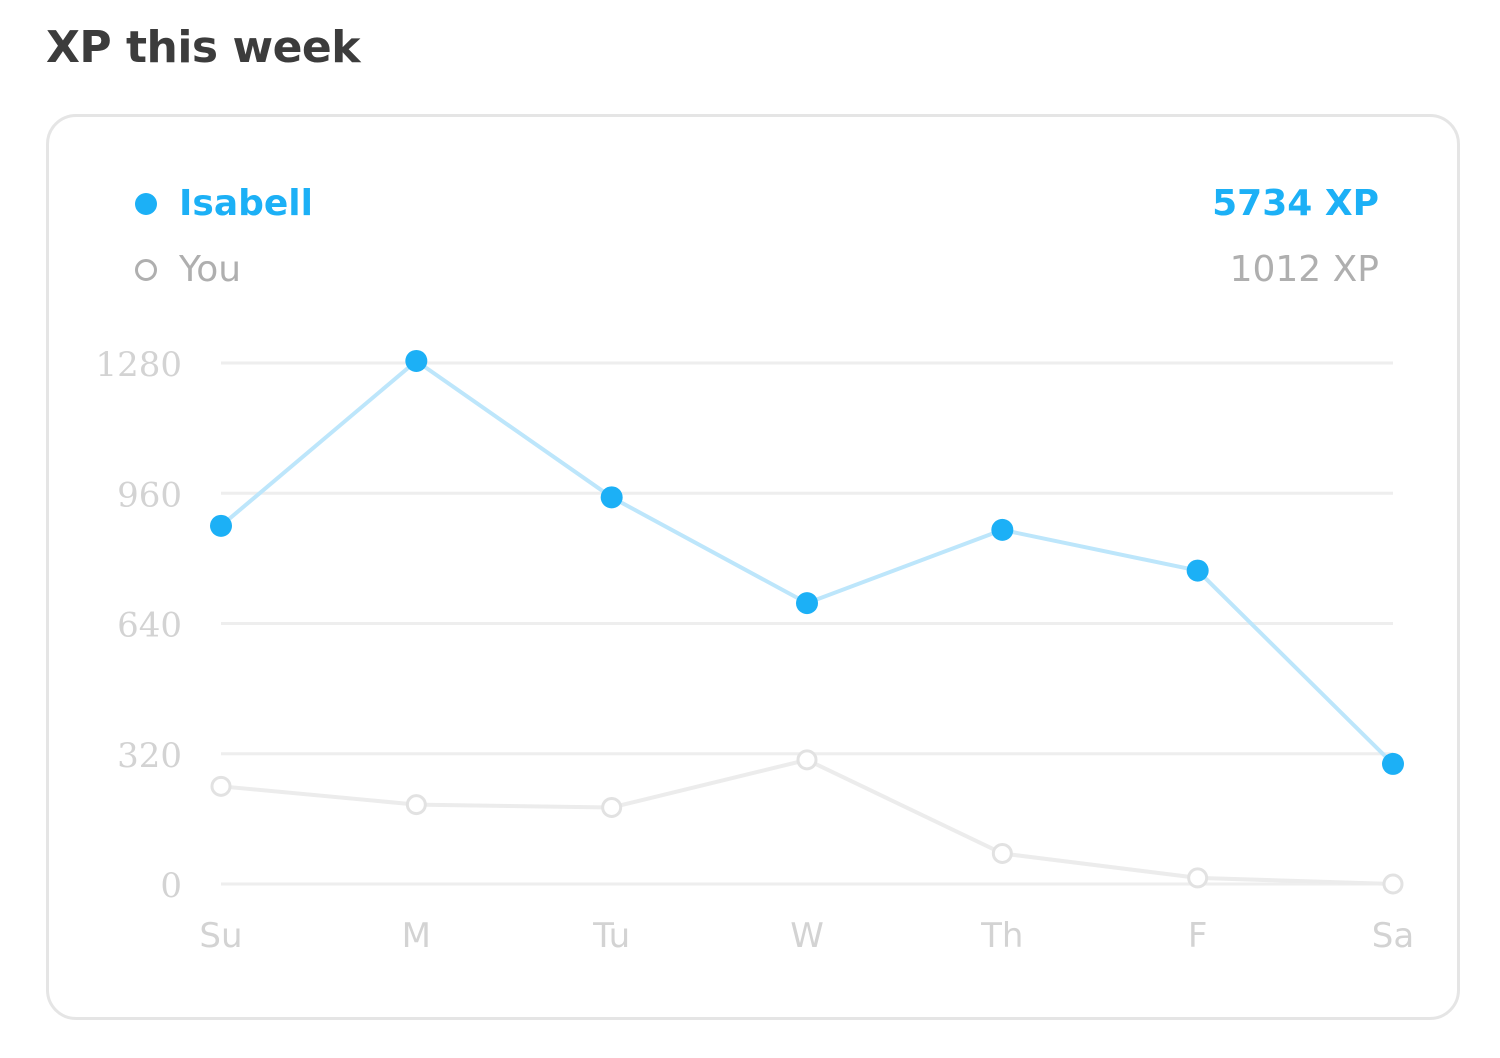 The height and width of the screenshot is (1058, 1500). What do you see at coordinates (138, 365) in the screenshot?
I see `y-tick-label: 1280` at bounding box center [138, 365].